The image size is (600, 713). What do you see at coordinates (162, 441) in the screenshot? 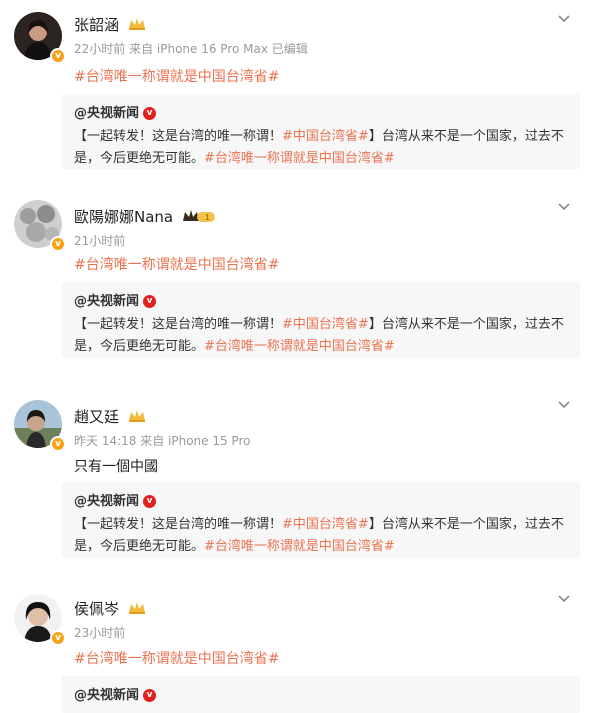
I see `post-meta: 昨天 14:18 来自 iPhone 15 Pro` at bounding box center [162, 441].